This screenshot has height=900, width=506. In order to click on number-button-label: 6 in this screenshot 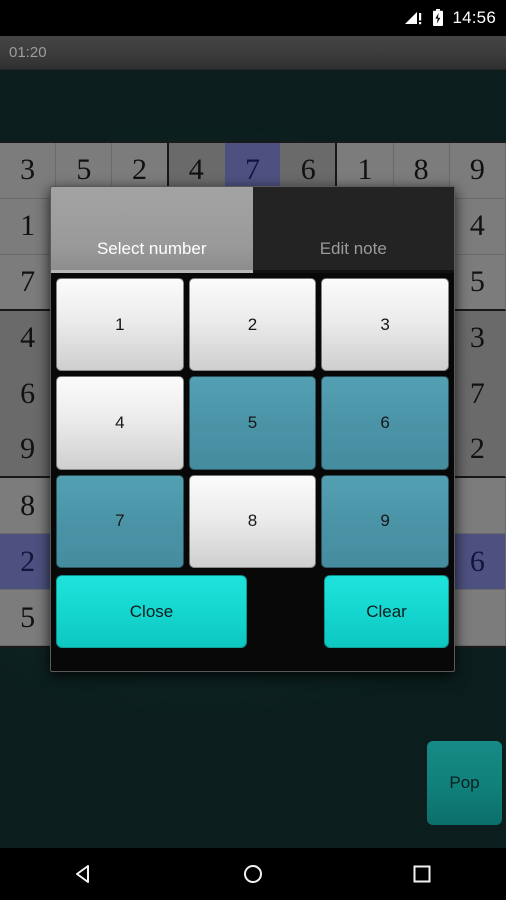, I will do `click(385, 422)`.